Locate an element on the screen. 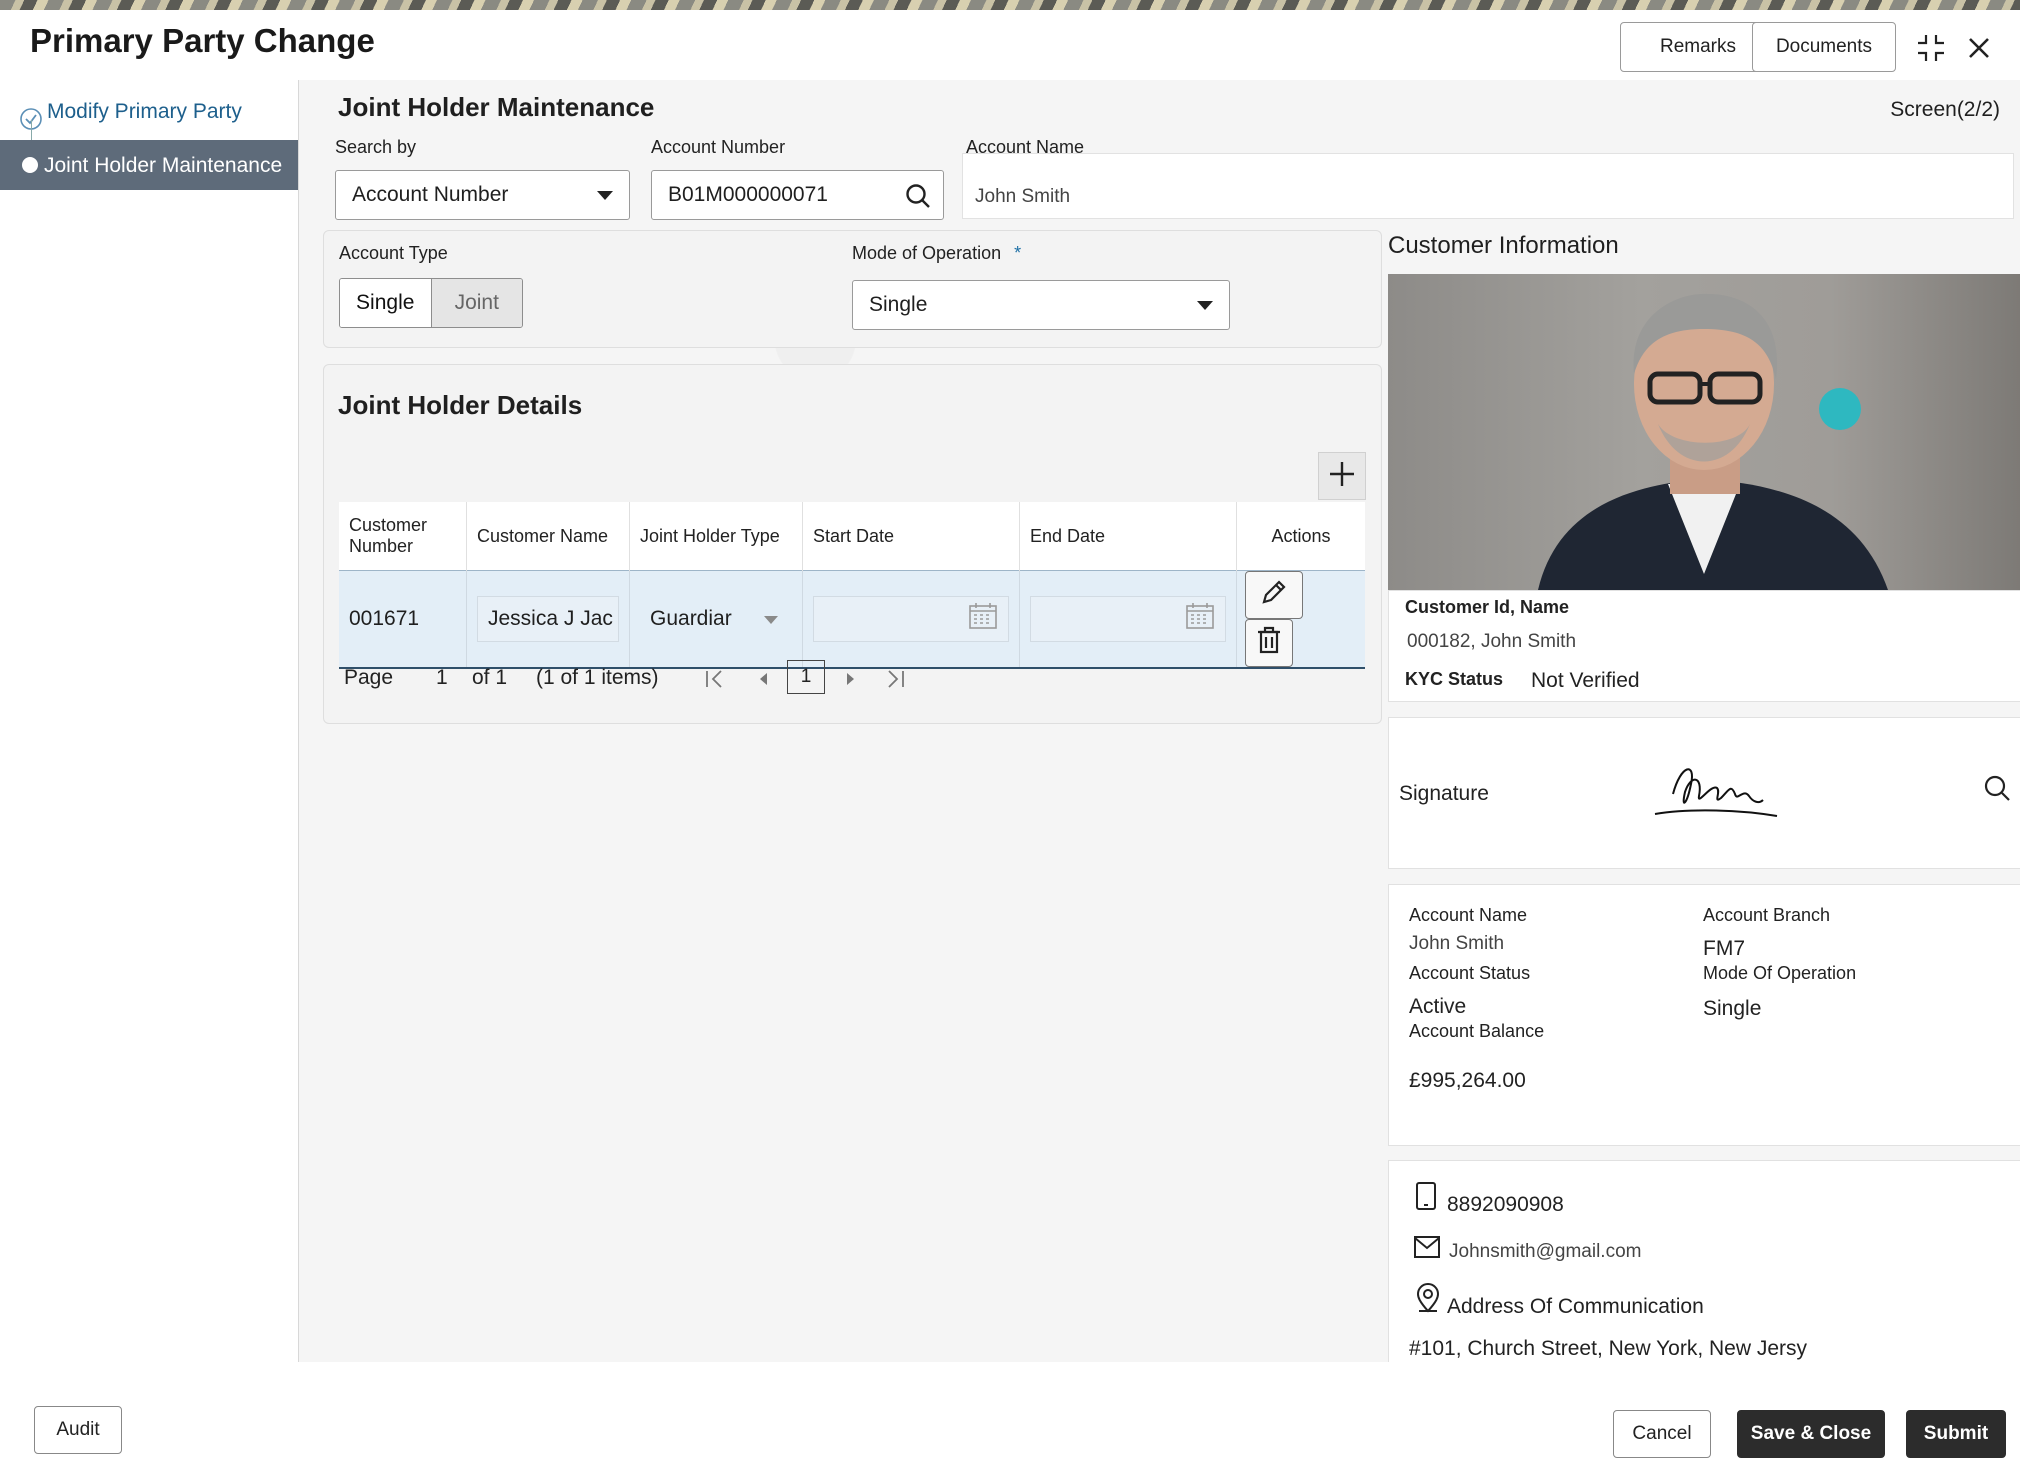  page-title: Primary Party Change is located at coordinates (202, 40).